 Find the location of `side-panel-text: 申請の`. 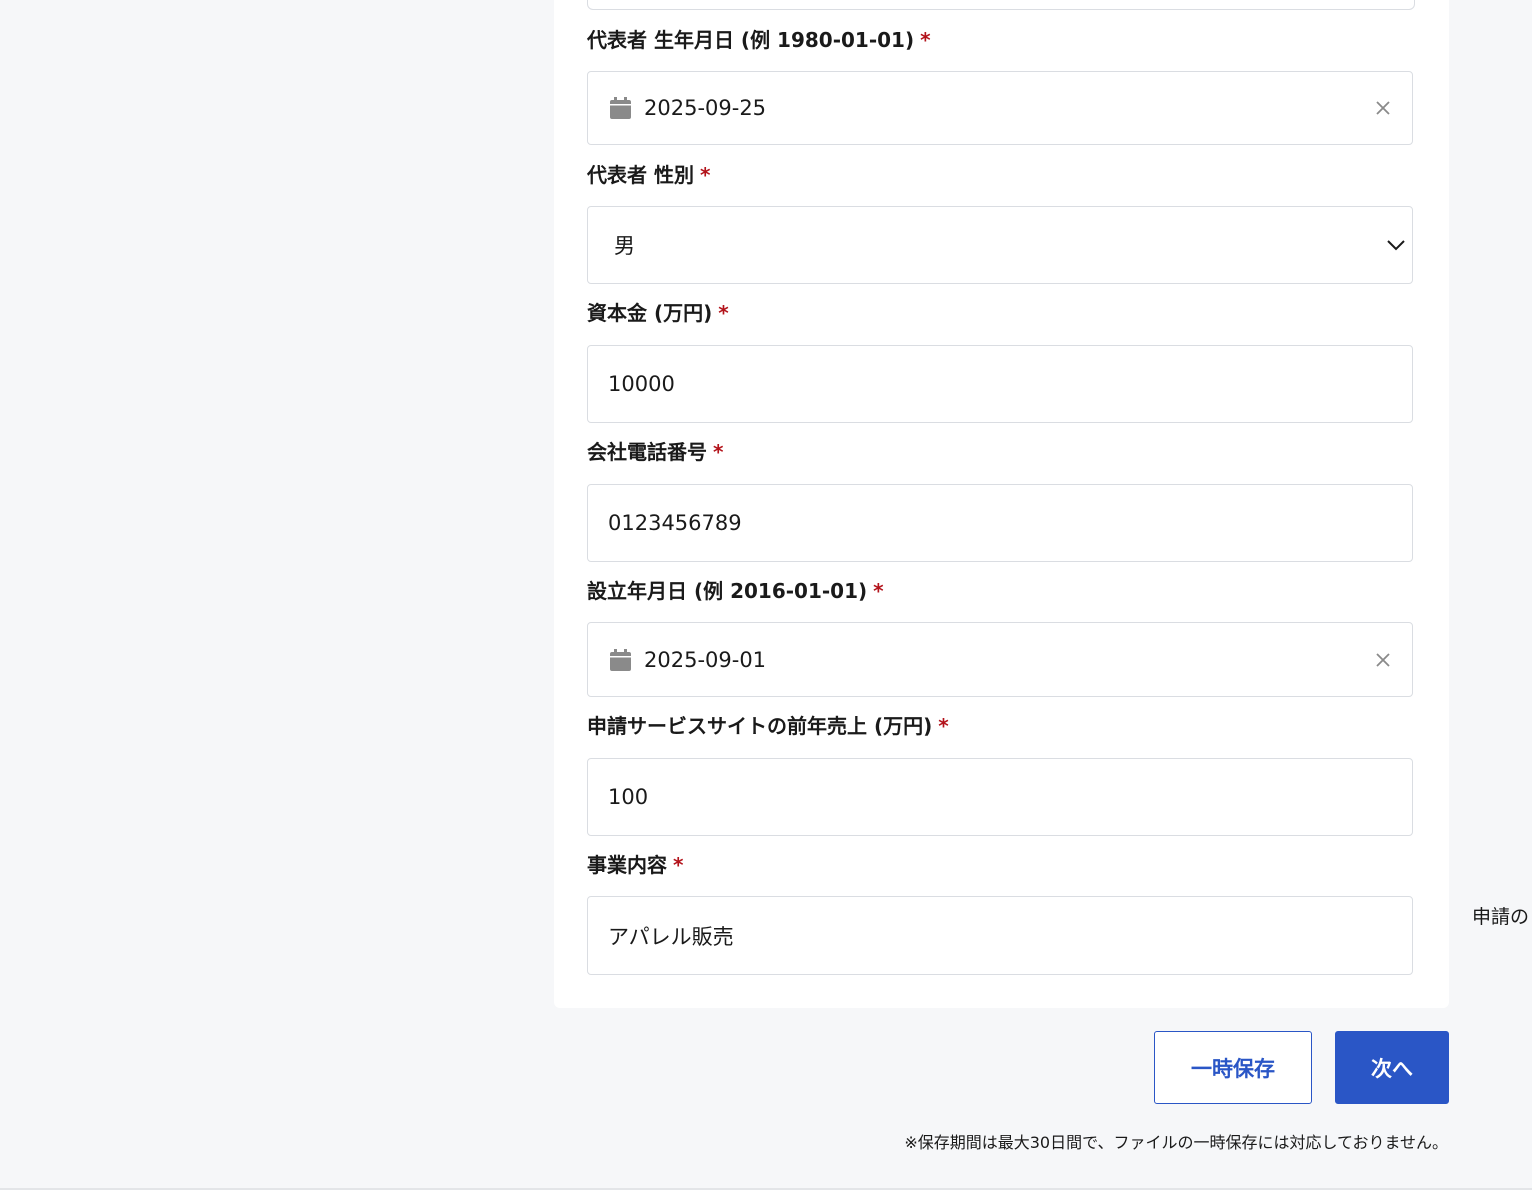

side-panel-text: 申請の is located at coordinates (1501, 917).